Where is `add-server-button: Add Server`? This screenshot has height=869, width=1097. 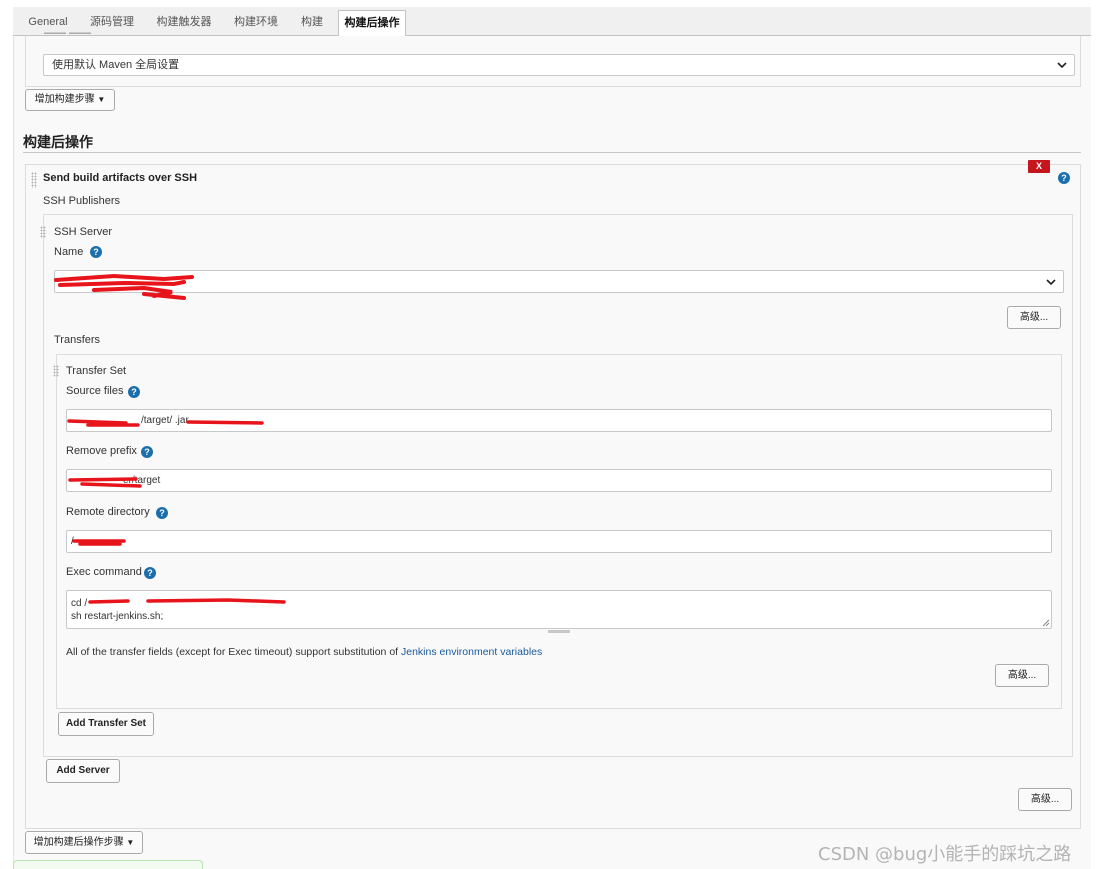
add-server-button: Add Server is located at coordinates (83, 771).